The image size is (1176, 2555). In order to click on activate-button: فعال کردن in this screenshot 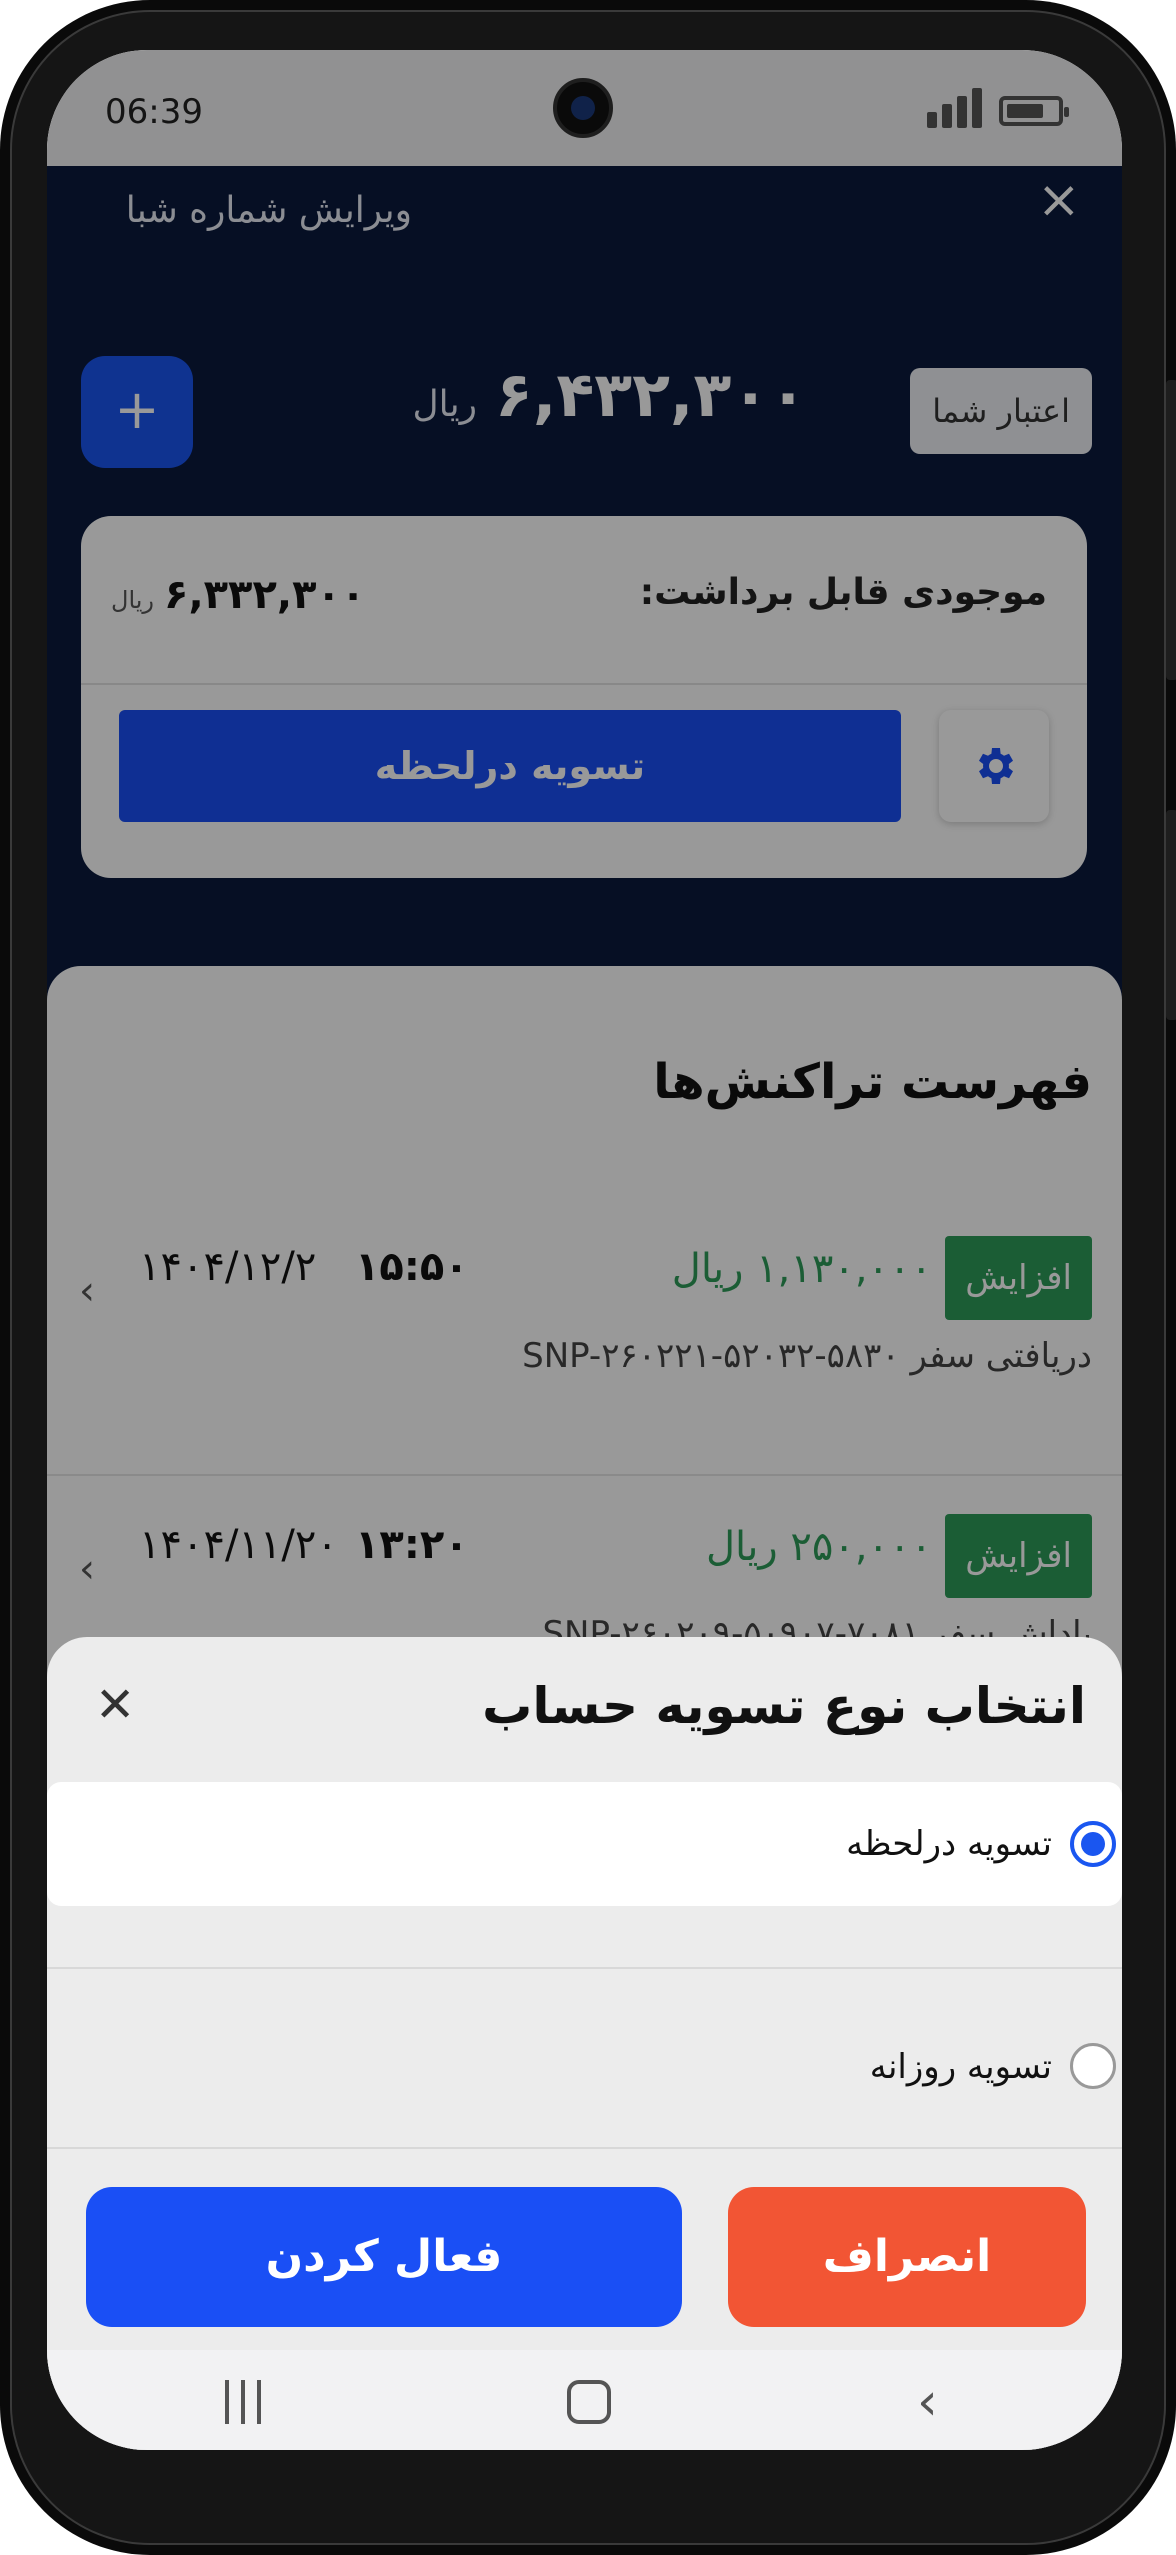, I will do `click(384, 2257)`.